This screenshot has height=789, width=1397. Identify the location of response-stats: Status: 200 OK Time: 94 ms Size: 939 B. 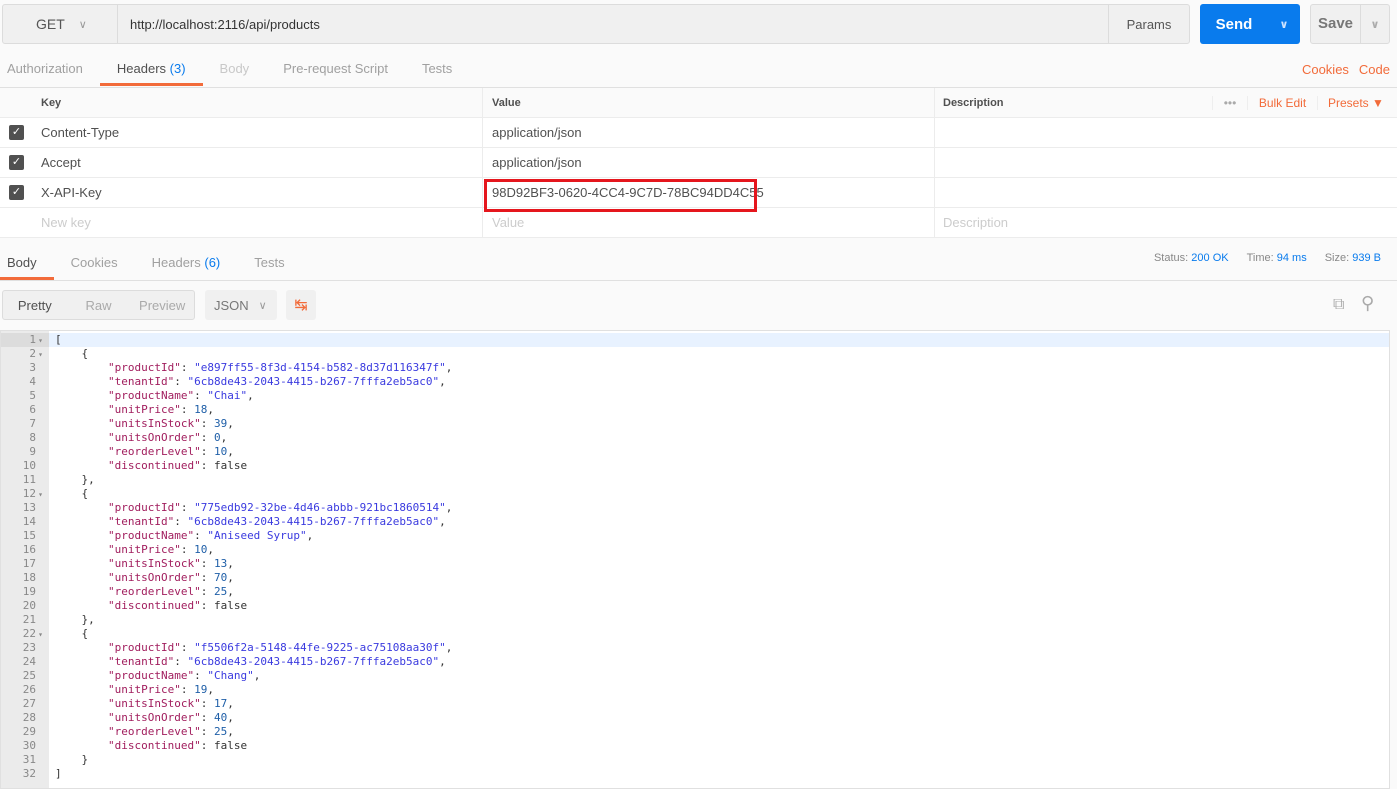
(1267, 258).